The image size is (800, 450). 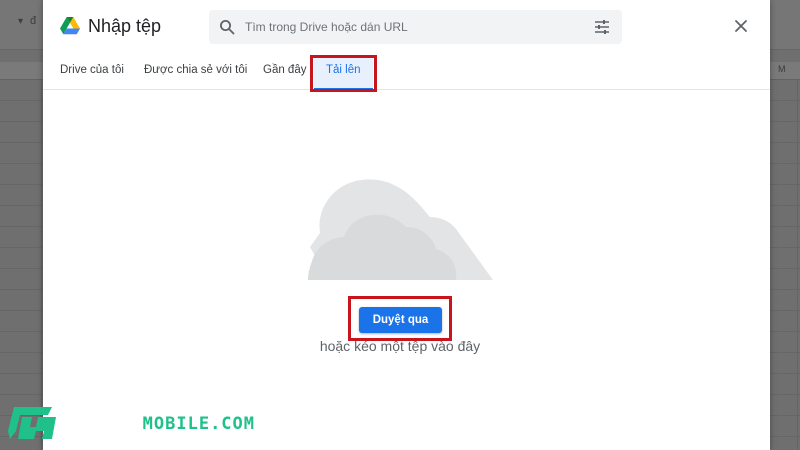 I want to click on search-icon, so click(x=227, y=27).